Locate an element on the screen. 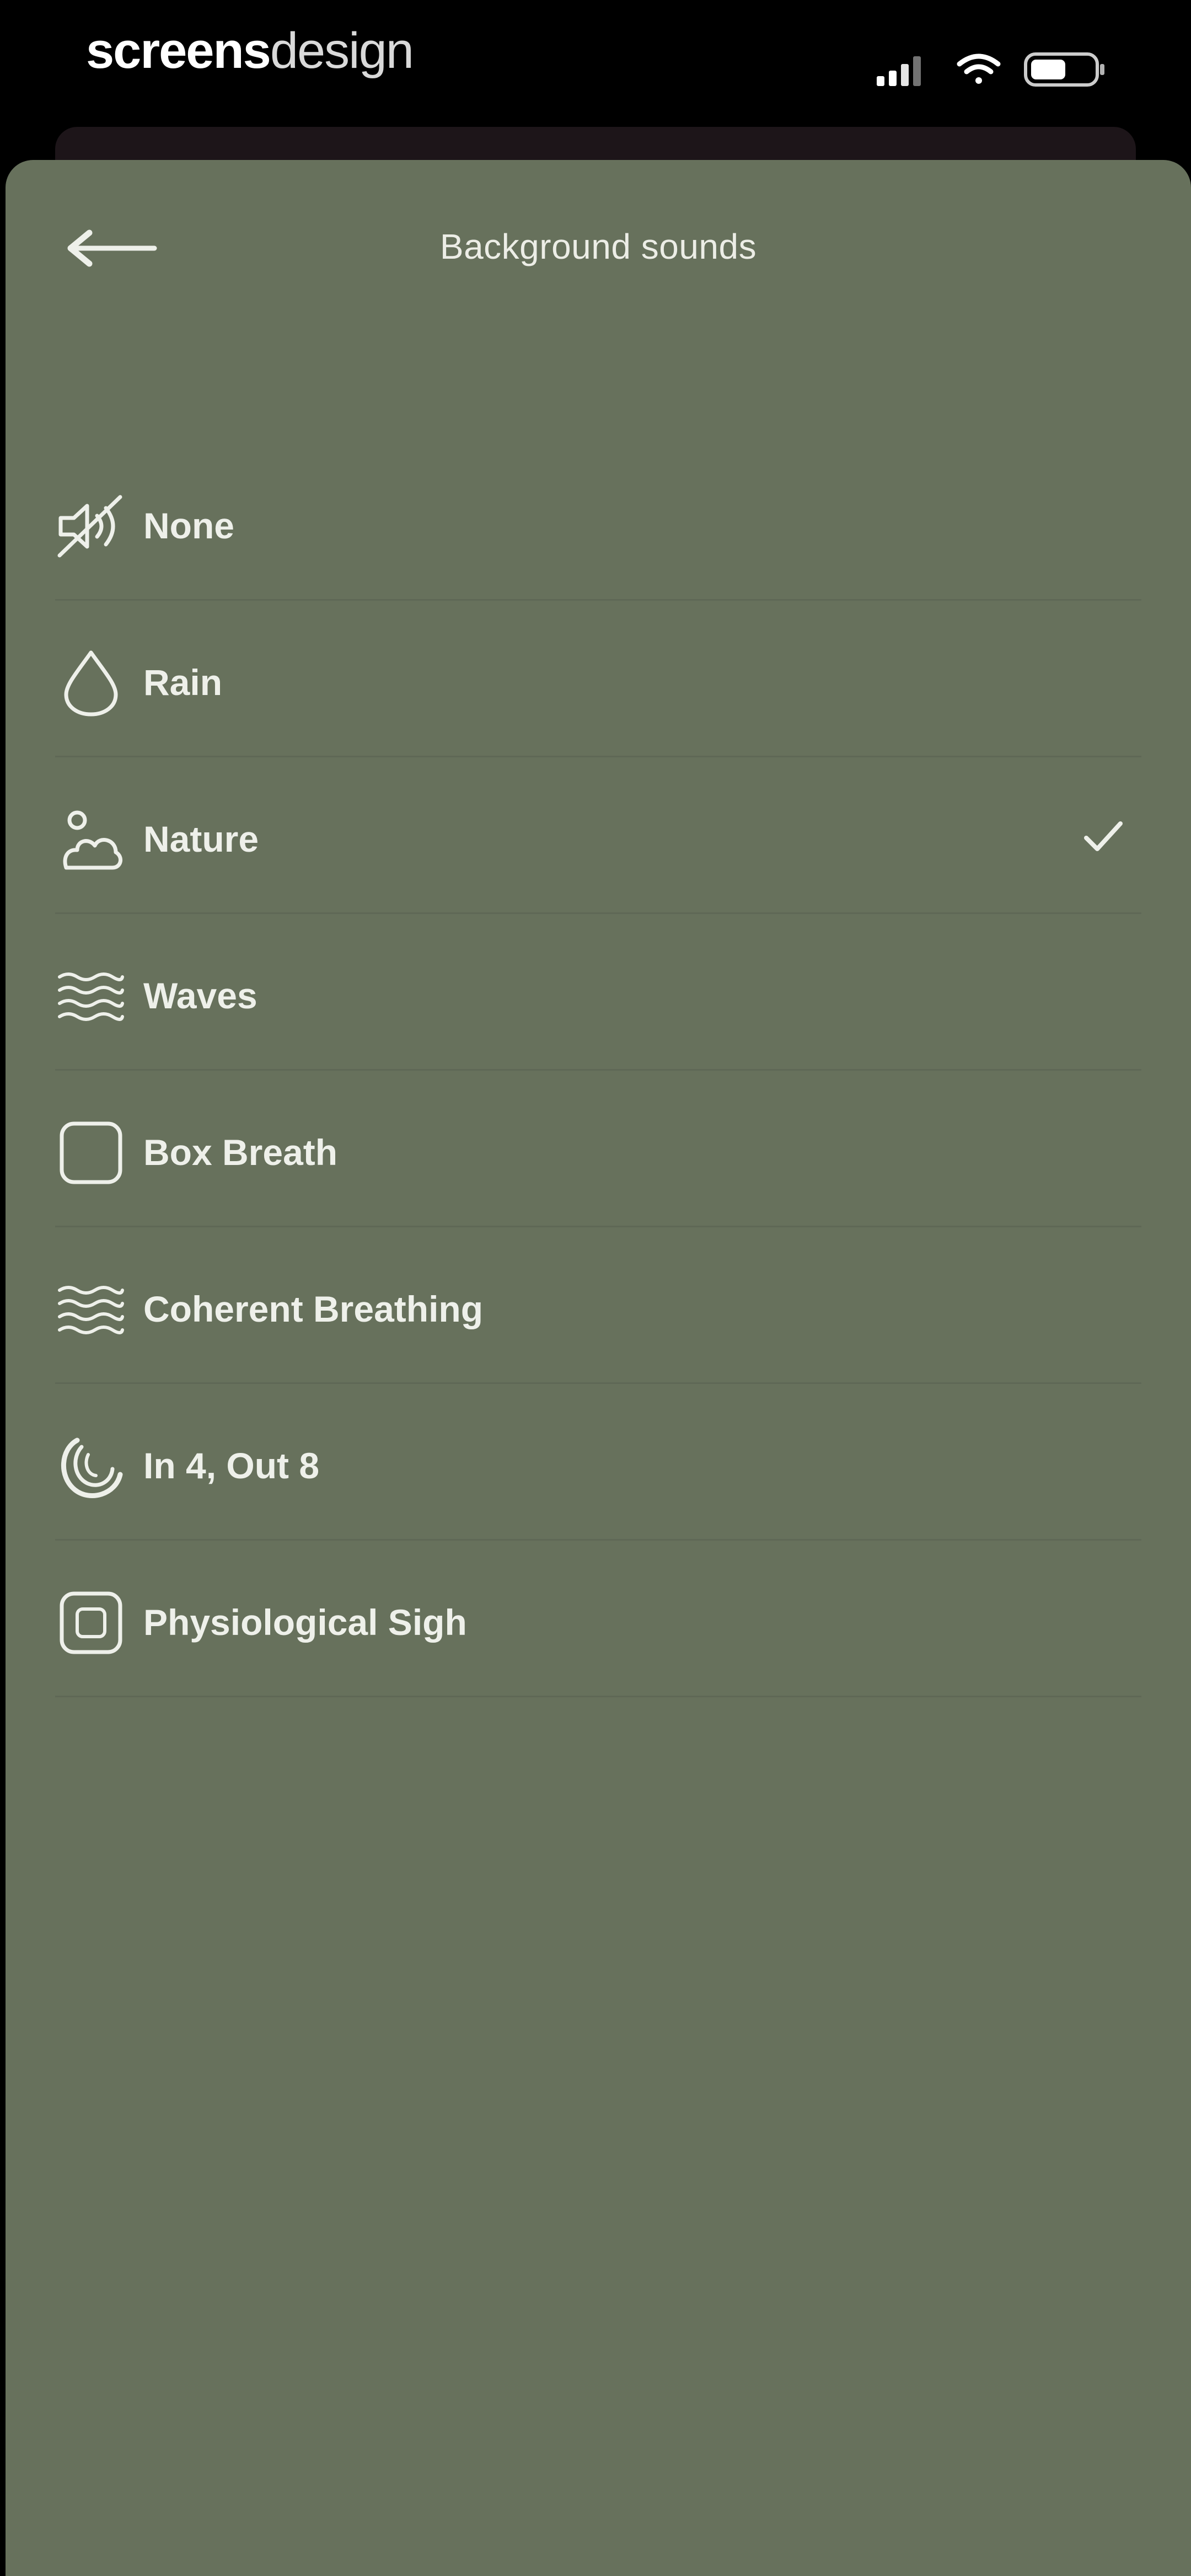 The width and height of the screenshot is (1191, 2576). sheet-header: Background sounds is located at coordinates (598, 242).